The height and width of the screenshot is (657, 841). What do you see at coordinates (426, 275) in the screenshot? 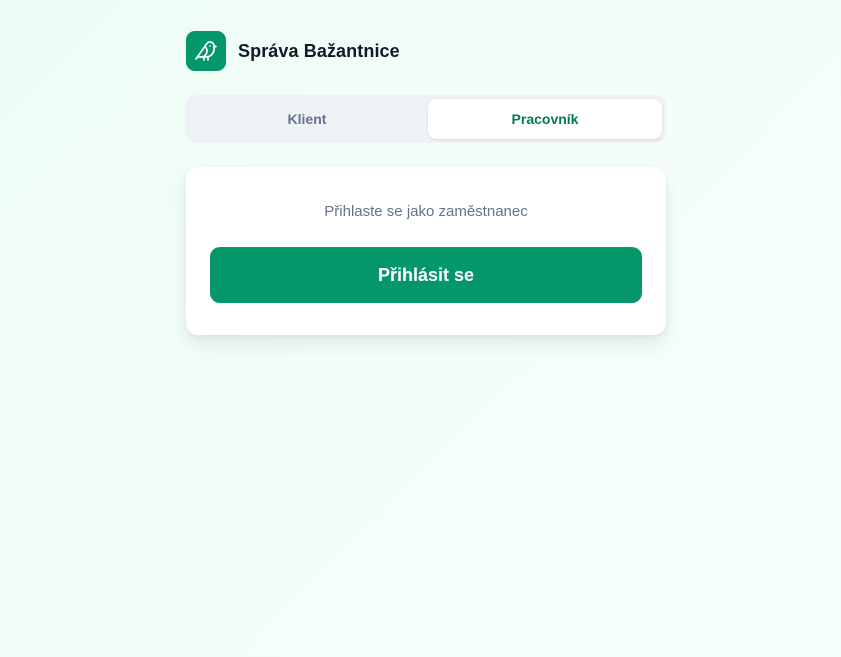
I see `login-button: Přihlásit se` at bounding box center [426, 275].